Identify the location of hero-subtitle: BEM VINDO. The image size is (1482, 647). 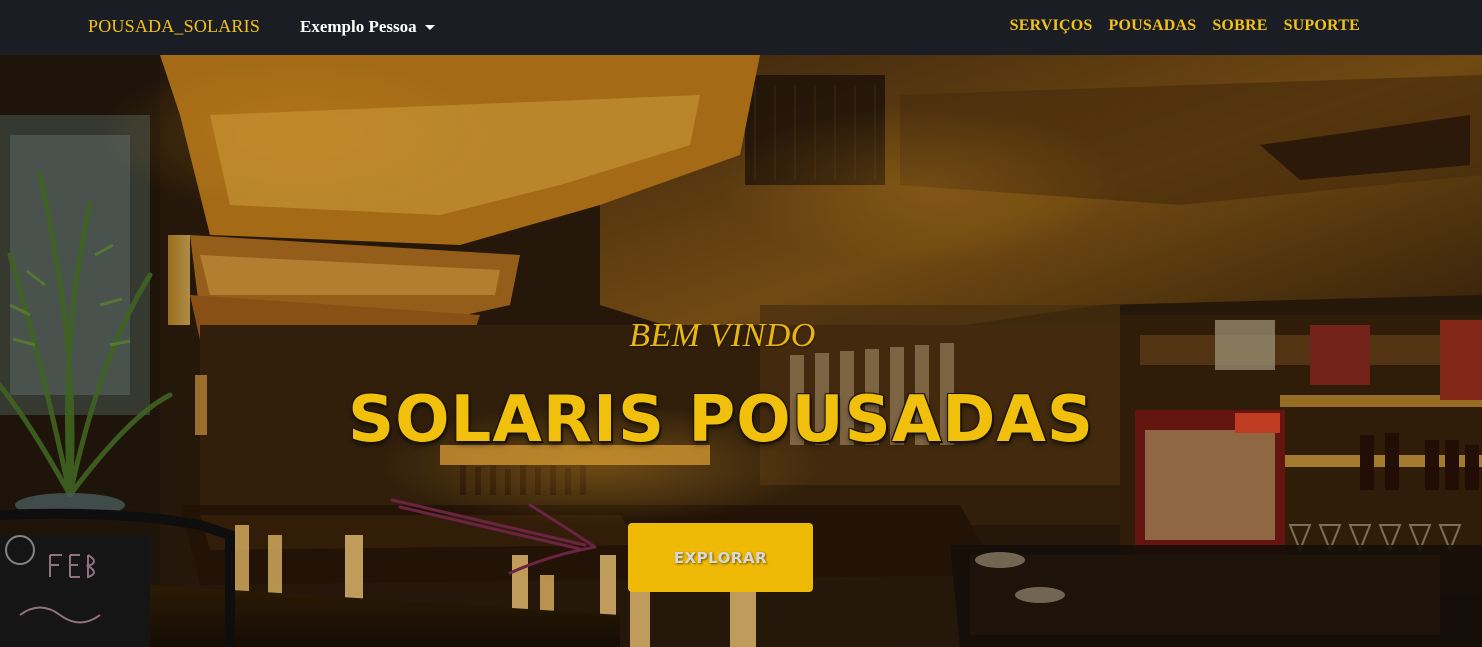
(722, 335).